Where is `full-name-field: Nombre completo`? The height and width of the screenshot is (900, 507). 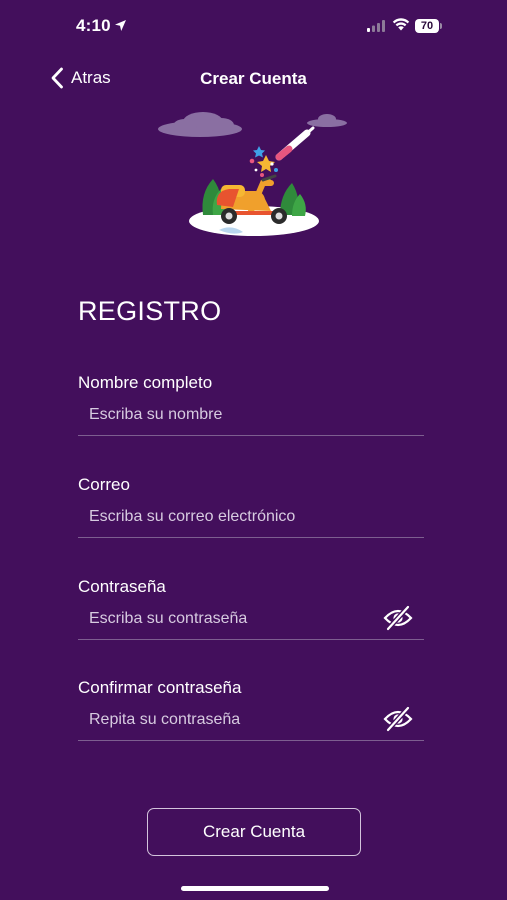 full-name-field: Nombre completo is located at coordinates (251, 409).